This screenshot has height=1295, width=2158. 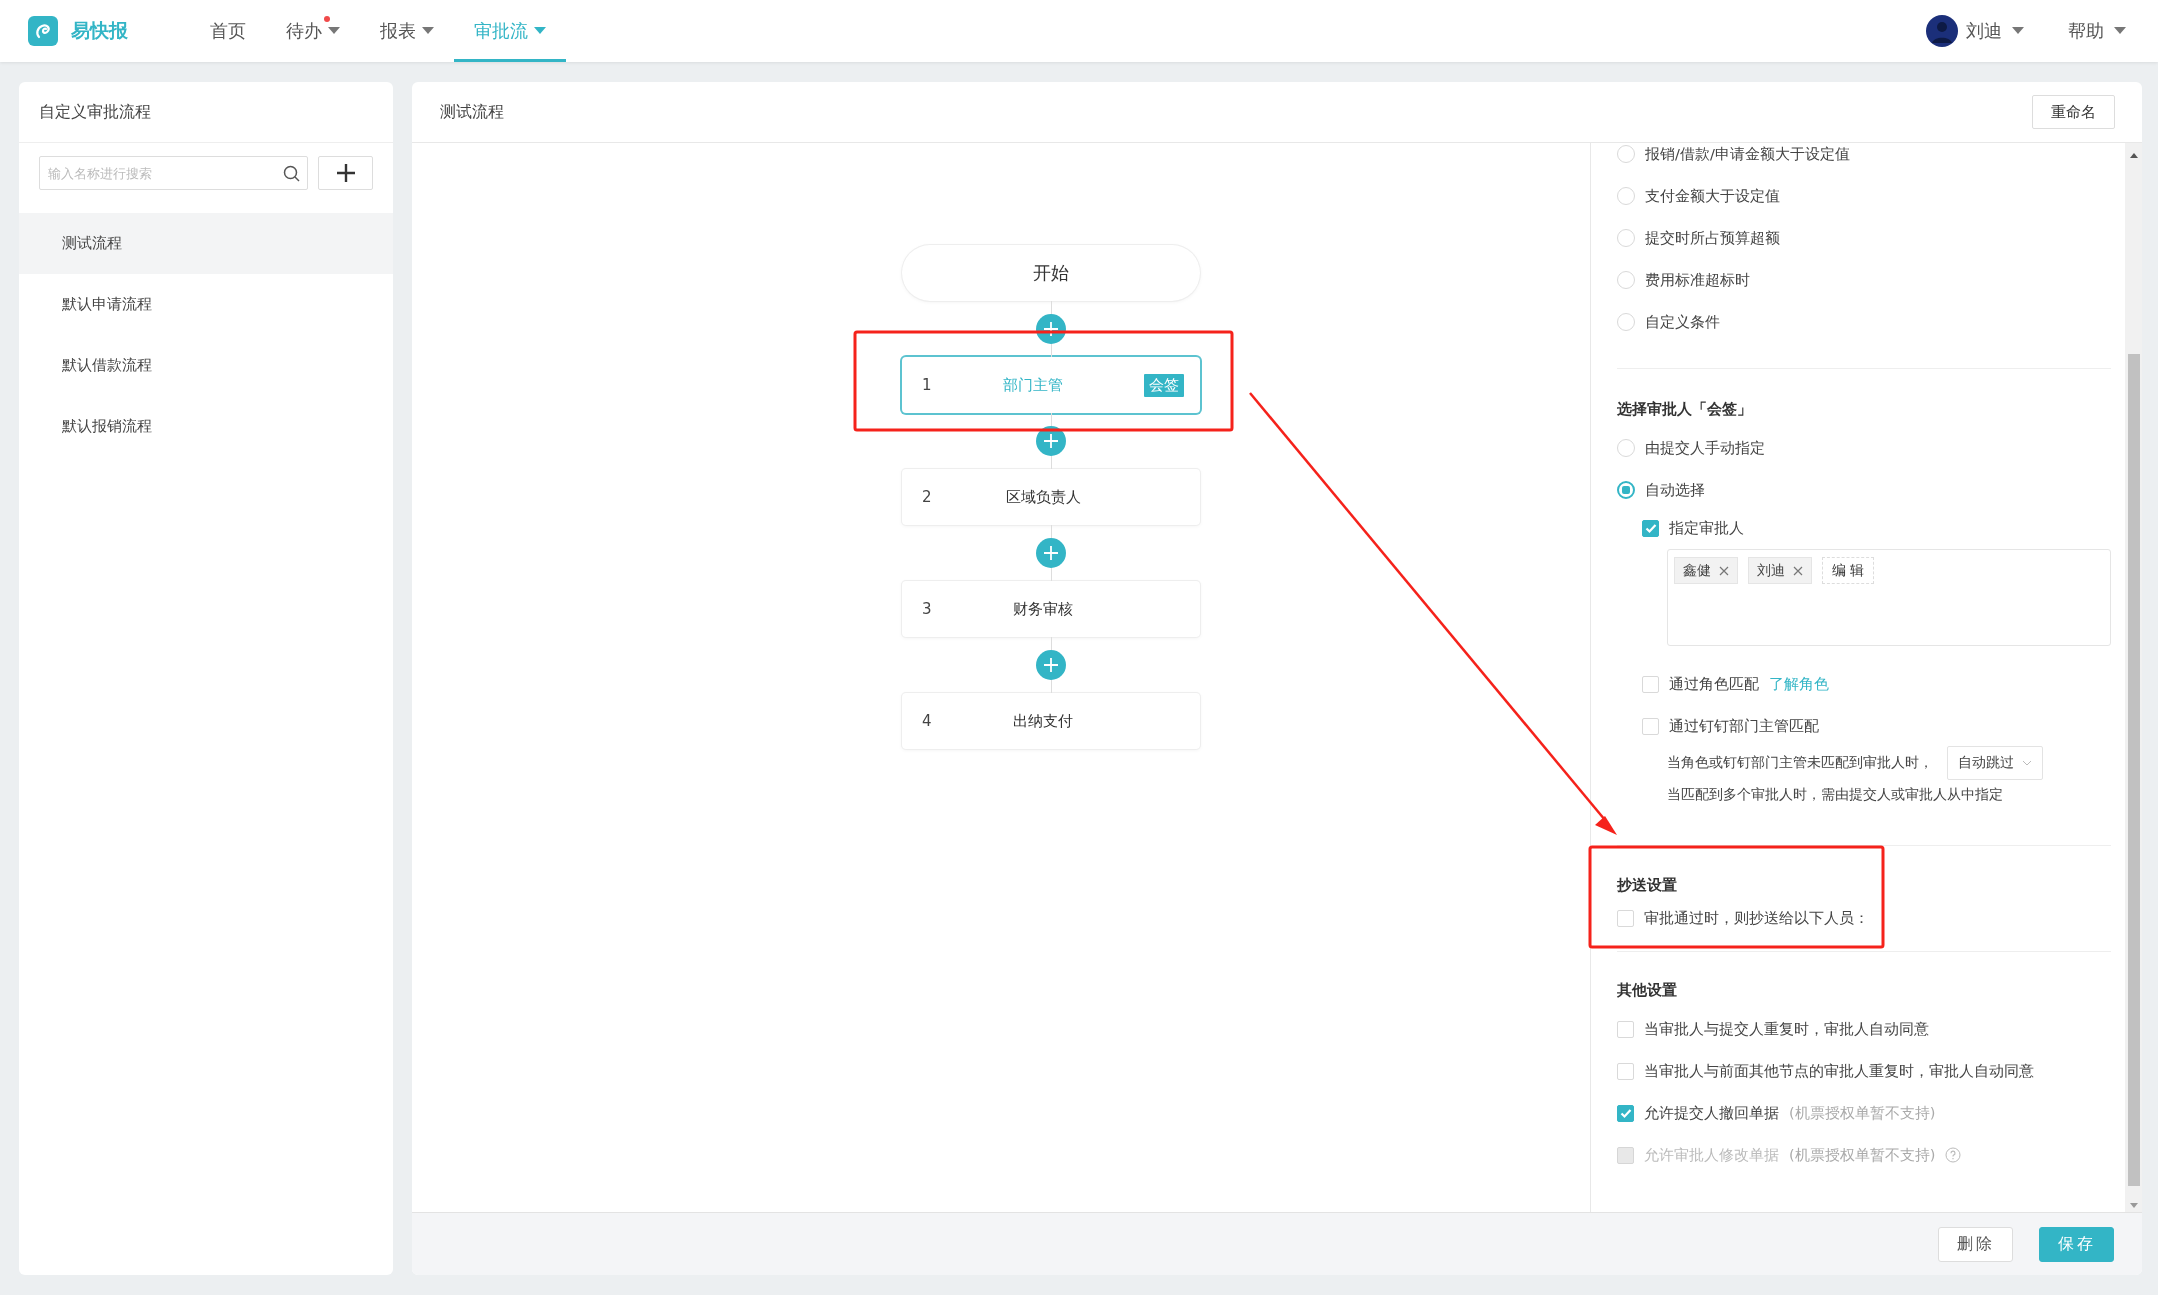 What do you see at coordinates (43, 31) in the screenshot?
I see `logo-icon` at bounding box center [43, 31].